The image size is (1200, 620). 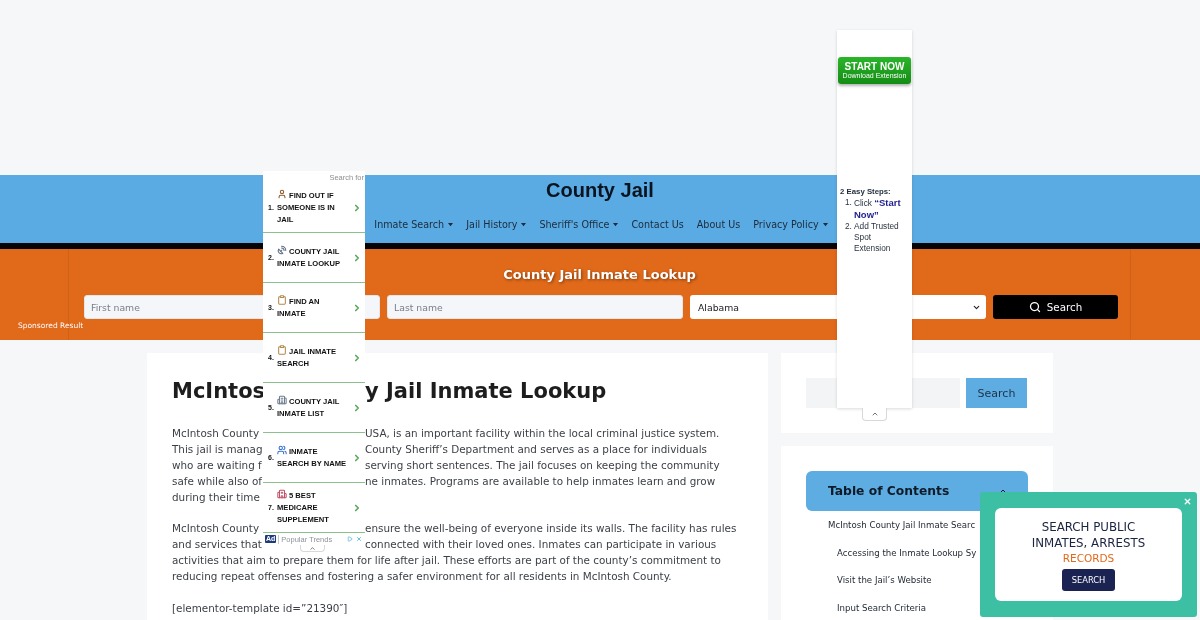 What do you see at coordinates (551, 528) in the screenshot?
I see `paragraph-text: ensure the well-being of everyone inside its walls. The facility has rules` at bounding box center [551, 528].